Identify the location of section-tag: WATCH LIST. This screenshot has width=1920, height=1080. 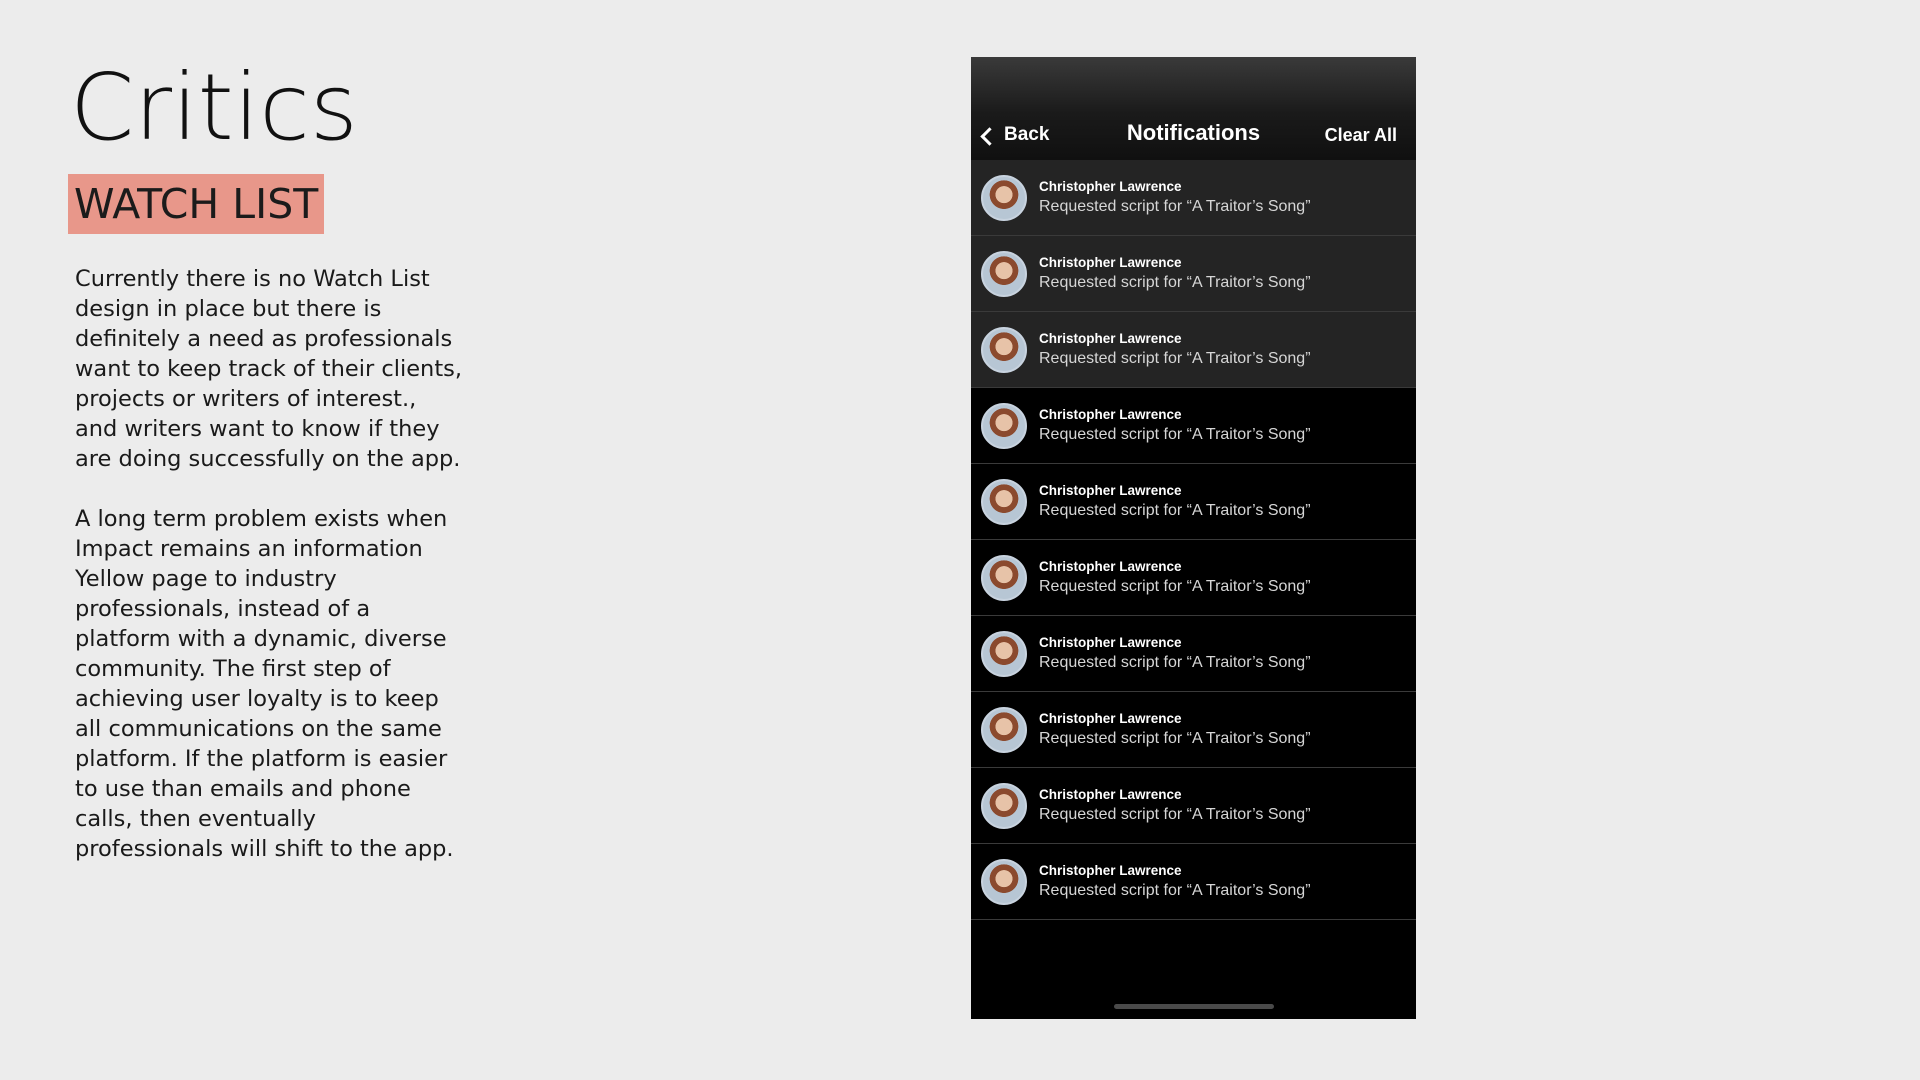
(196, 204).